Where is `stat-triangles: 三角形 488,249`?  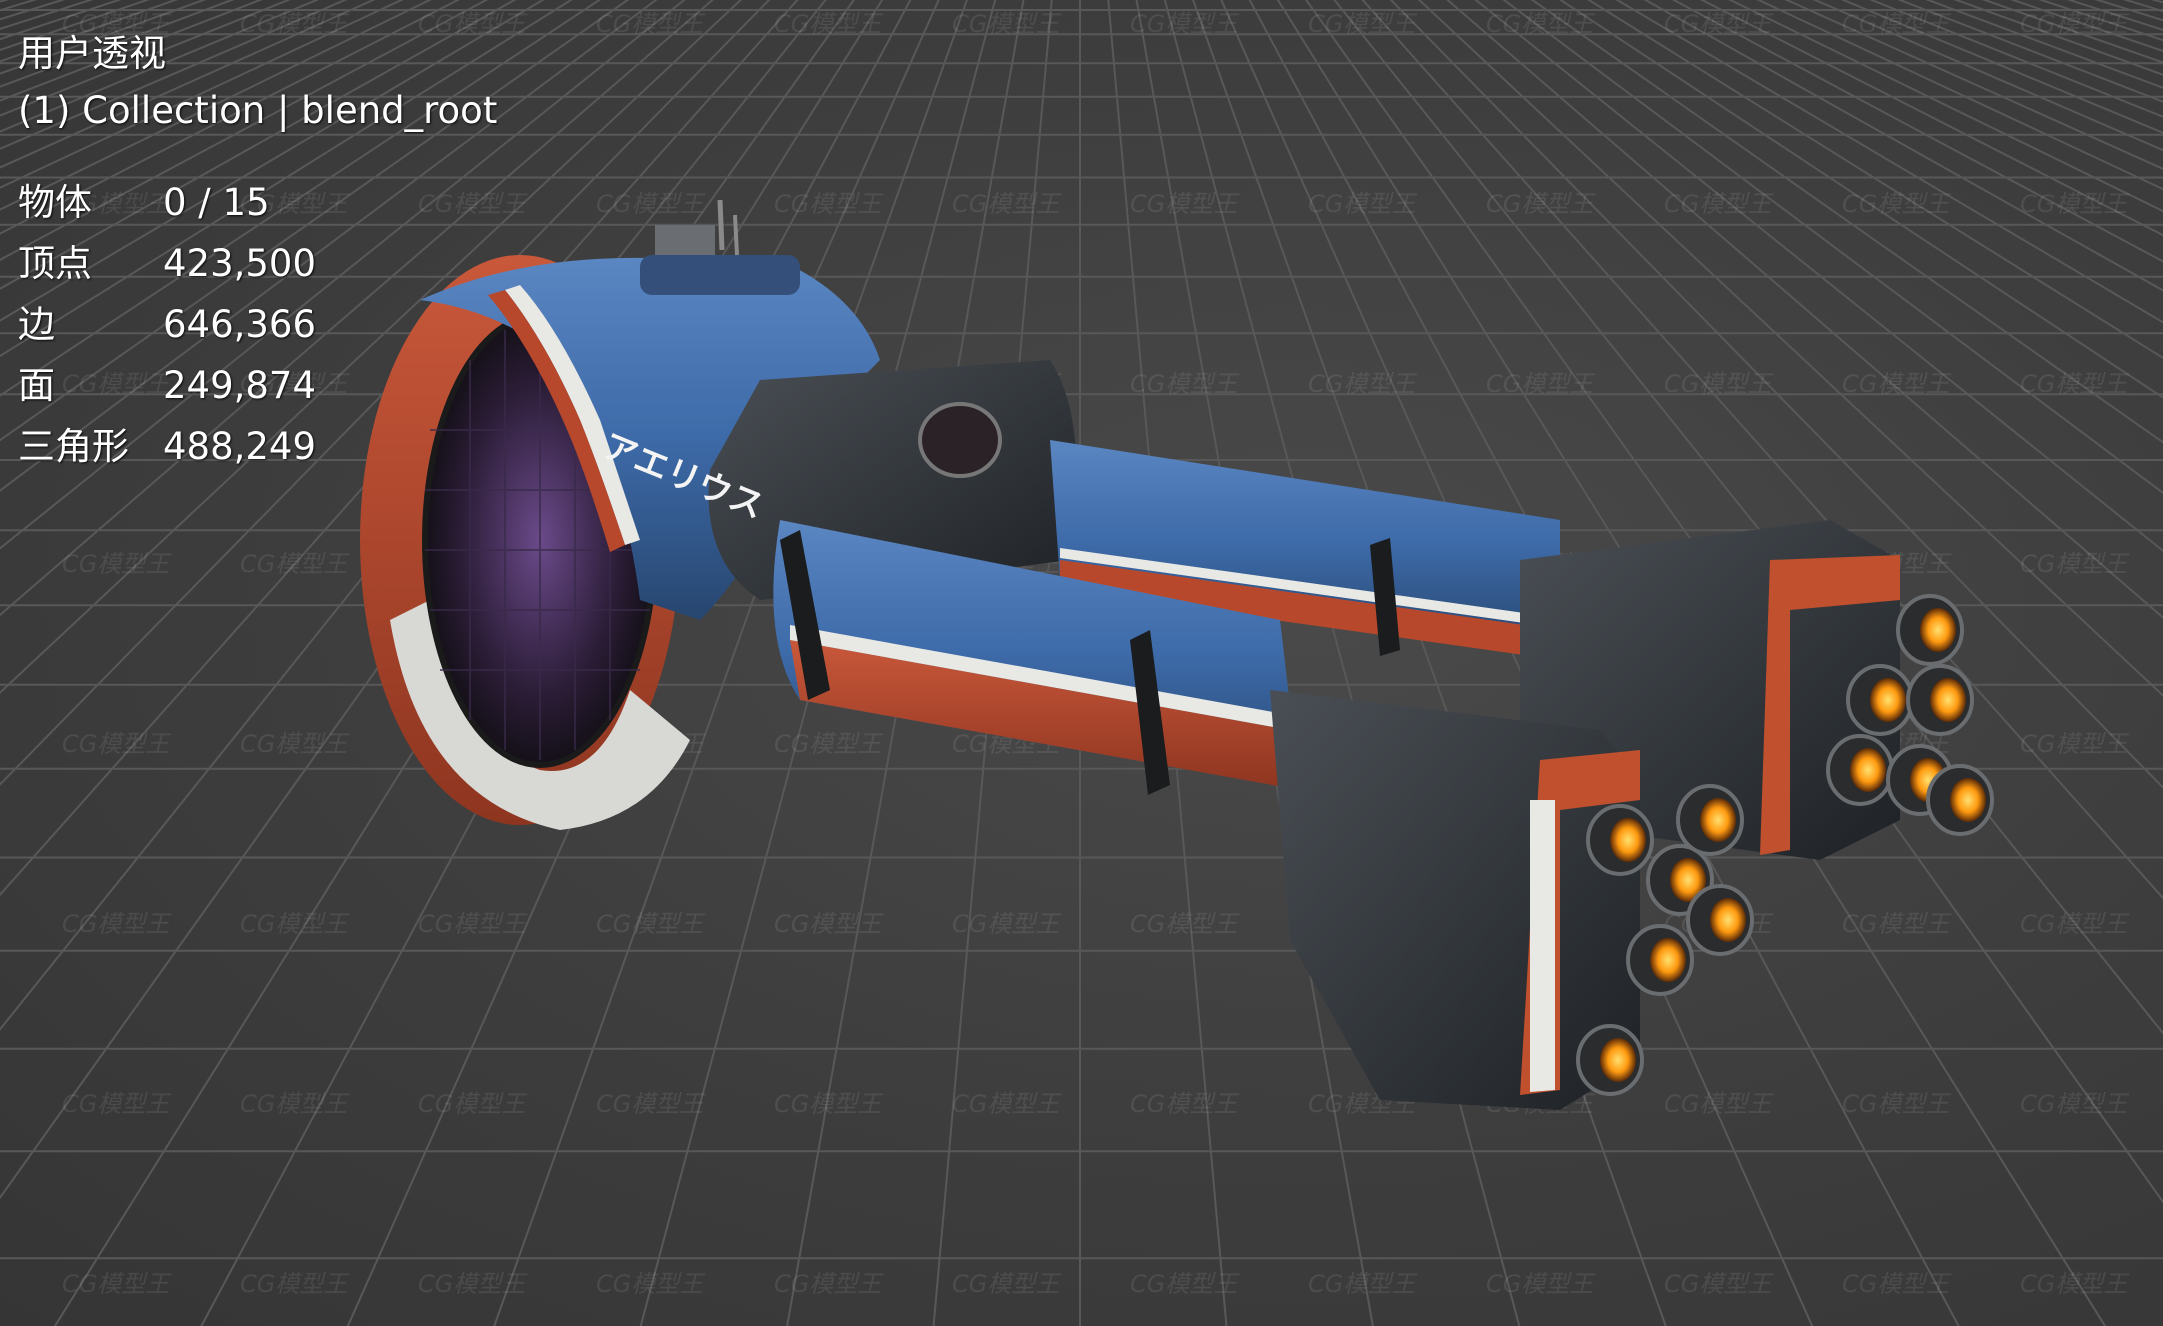 stat-triangles: 三角形 488,249 is located at coordinates (257, 446).